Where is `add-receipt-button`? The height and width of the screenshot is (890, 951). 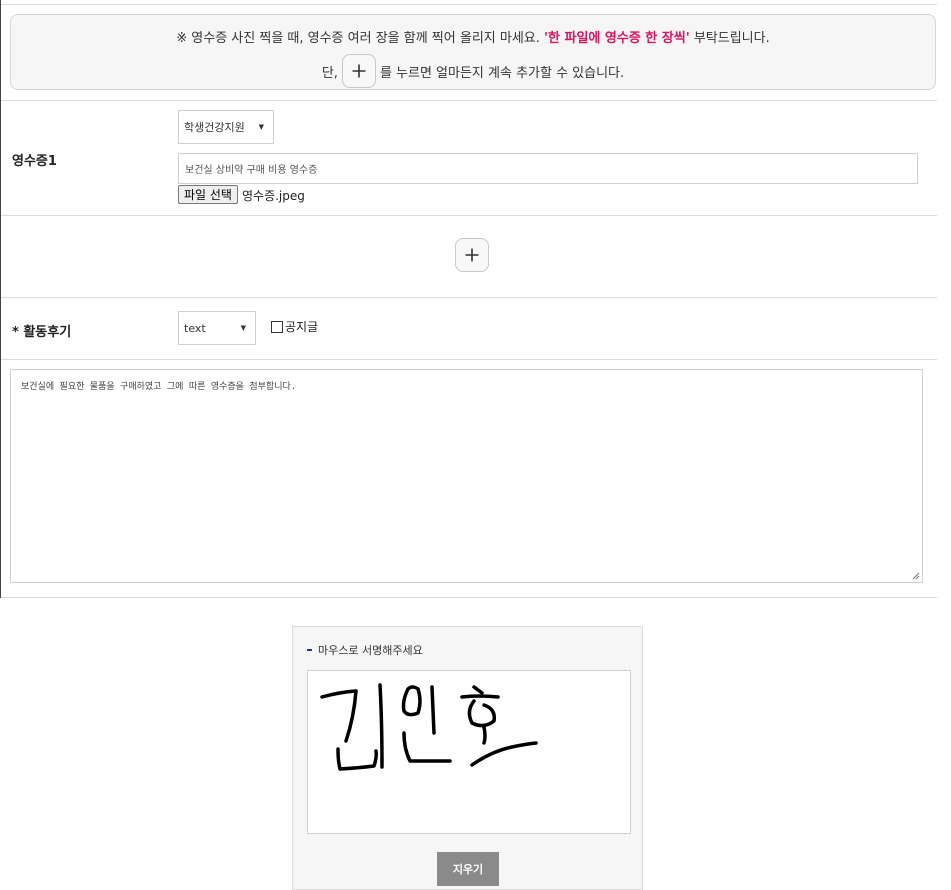 add-receipt-button is located at coordinates (472, 255).